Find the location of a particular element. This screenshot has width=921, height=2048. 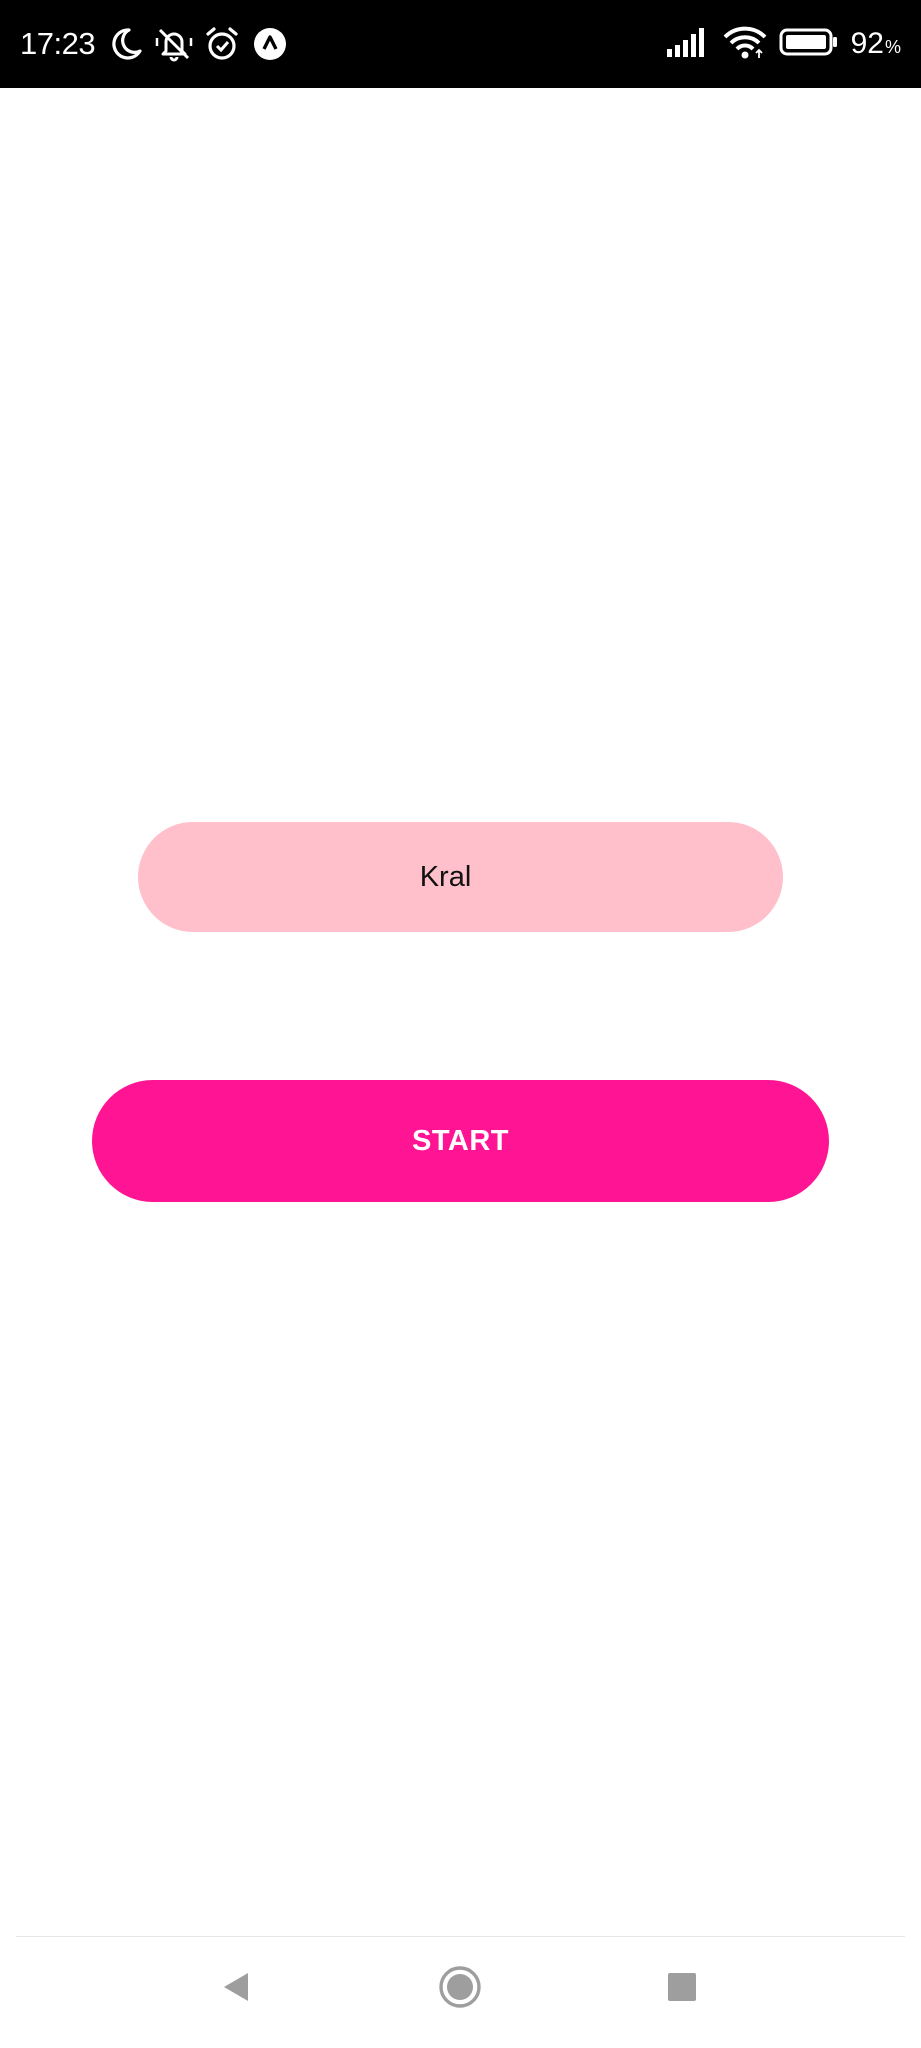

battery-percent: 92% is located at coordinates (876, 44).